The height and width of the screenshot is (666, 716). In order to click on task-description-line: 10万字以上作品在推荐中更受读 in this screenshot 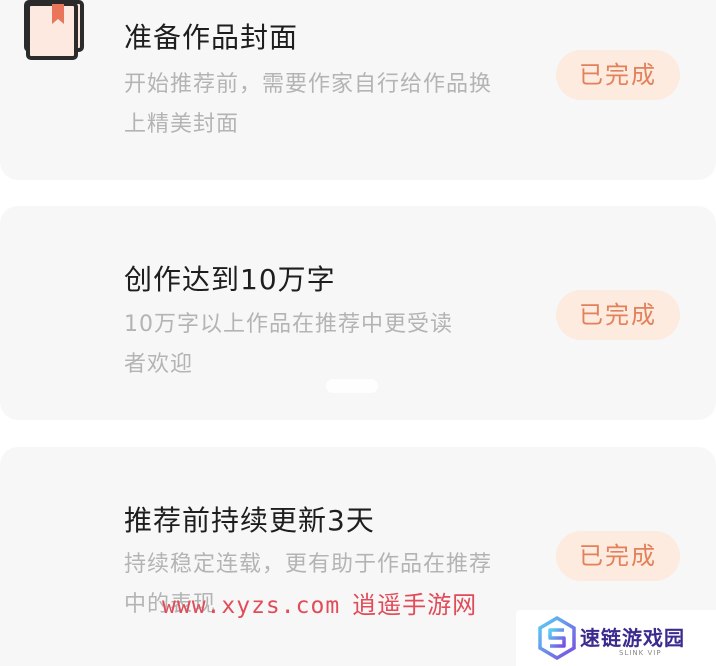, I will do `click(288, 324)`.